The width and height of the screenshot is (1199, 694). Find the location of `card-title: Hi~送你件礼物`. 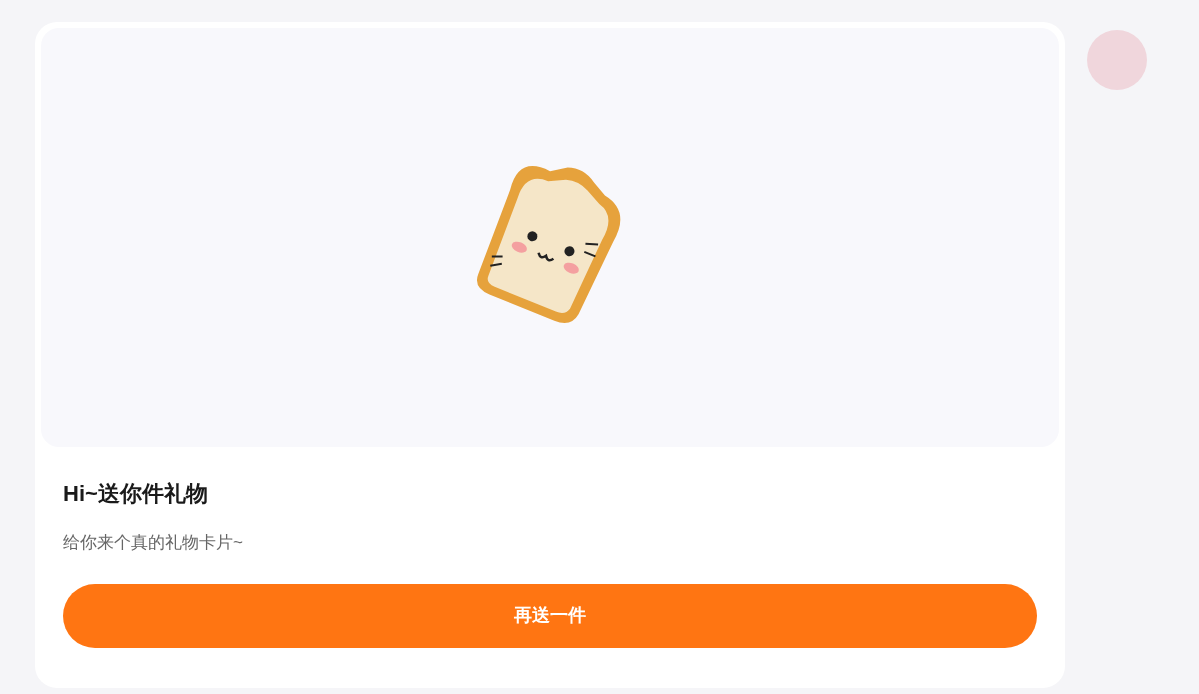

card-title: Hi~送你件礼物 is located at coordinates (136, 494).